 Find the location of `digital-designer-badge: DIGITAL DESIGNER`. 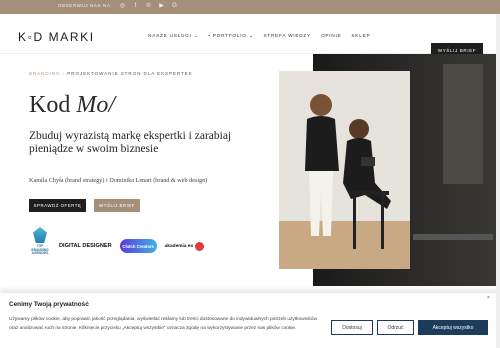

digital-designer-badge: DIGITAL DESIGNER is located at coordinates (85, 246).